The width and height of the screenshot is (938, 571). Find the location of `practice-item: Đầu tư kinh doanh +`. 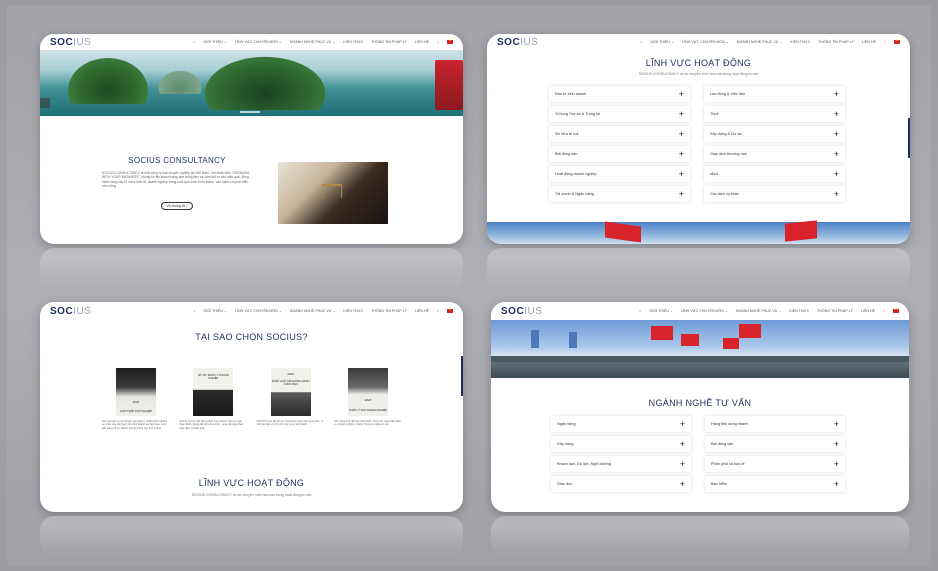

practice-item: Đầu tư kinh doanh + is located at coordinates (619, 94).